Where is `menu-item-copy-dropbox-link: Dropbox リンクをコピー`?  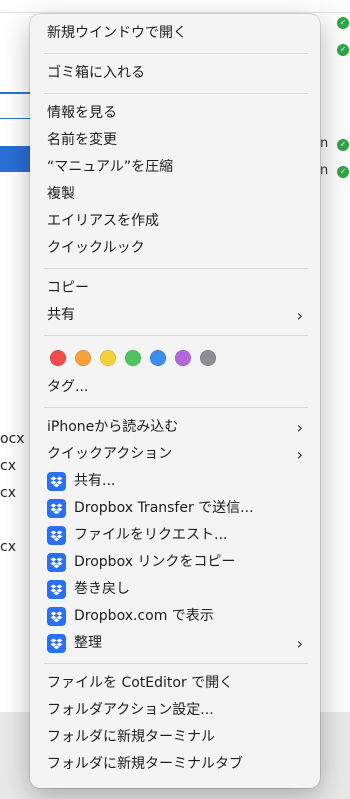 menu-item-copy-dropbox-link: Dropbox リンクをコピー is located at coordinates (175, 562).